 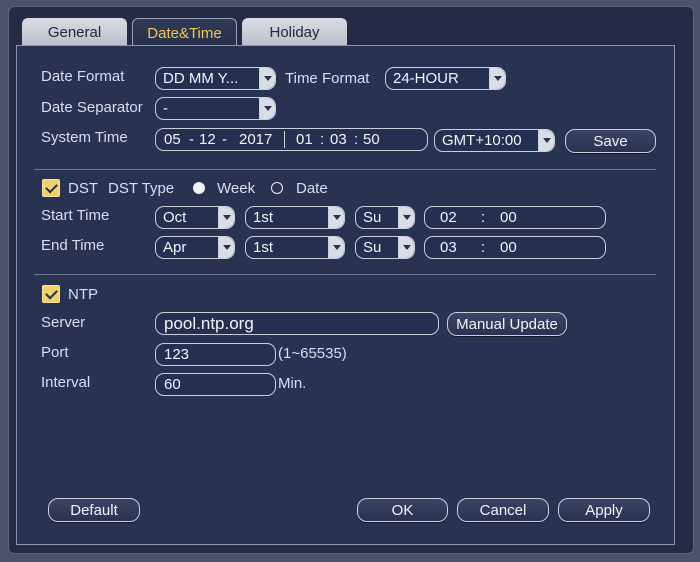 What do you see at coordinates (610, 141) in the screenshot?
I see `save-button: Save` at bounding box center [610, 141].